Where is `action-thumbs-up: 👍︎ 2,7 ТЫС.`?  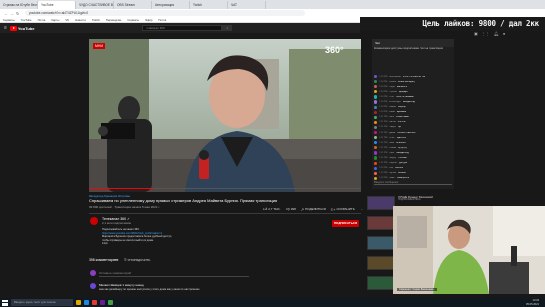 action-thumbs-up: 👍︎ 2,7 ТЫС. is located at coordinates (272, 209).